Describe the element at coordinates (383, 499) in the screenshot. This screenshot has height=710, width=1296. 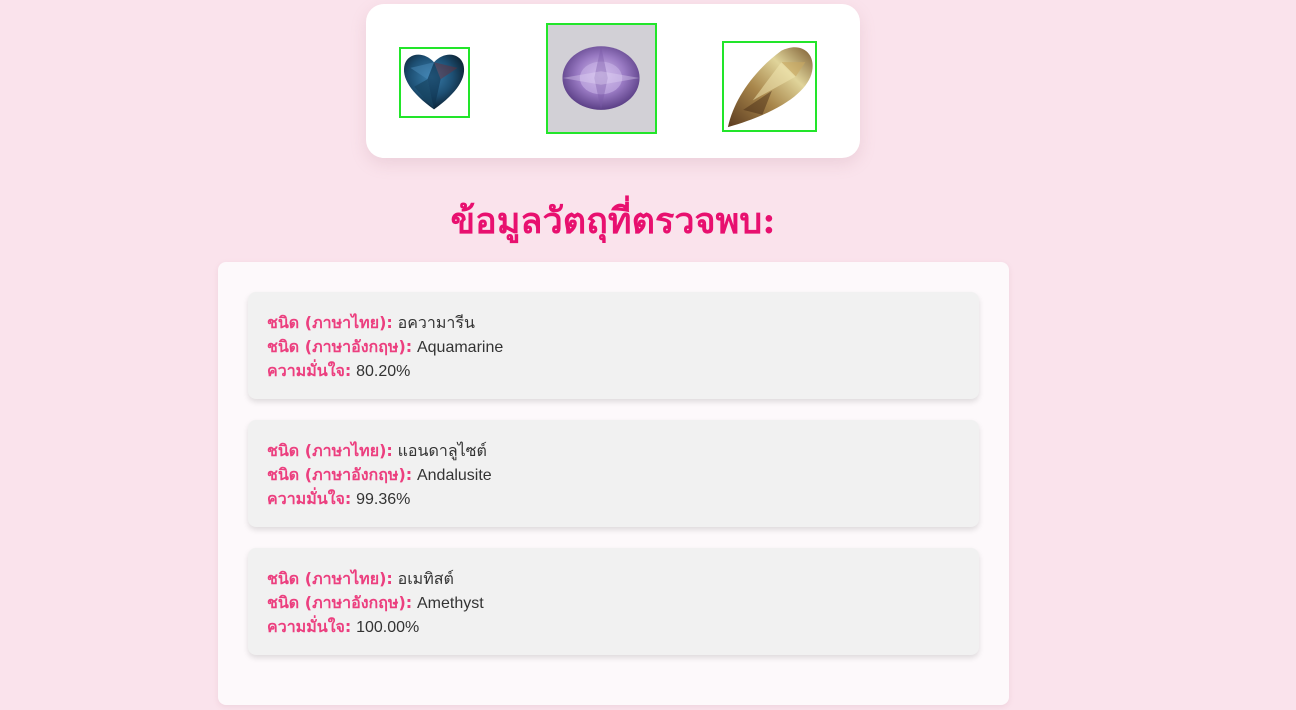
I see `confidence-value: 99.36%` at that location.